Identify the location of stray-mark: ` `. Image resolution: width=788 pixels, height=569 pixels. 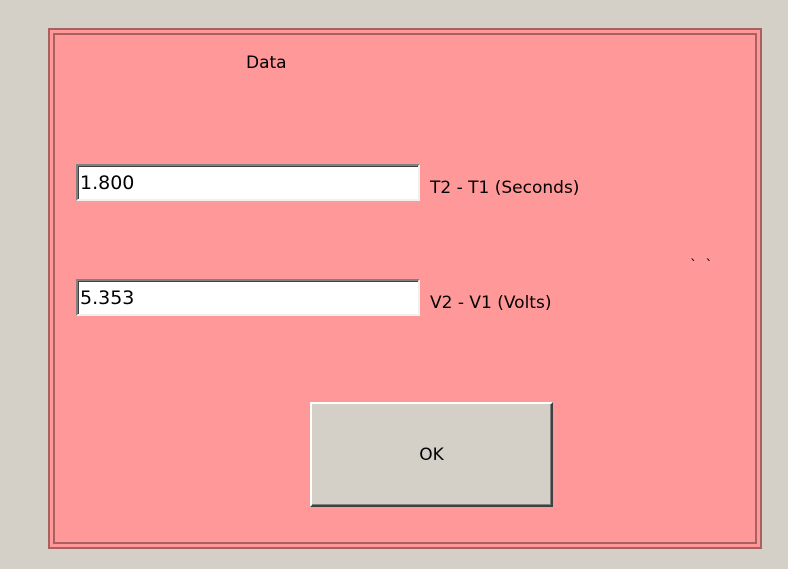
(702, 266).